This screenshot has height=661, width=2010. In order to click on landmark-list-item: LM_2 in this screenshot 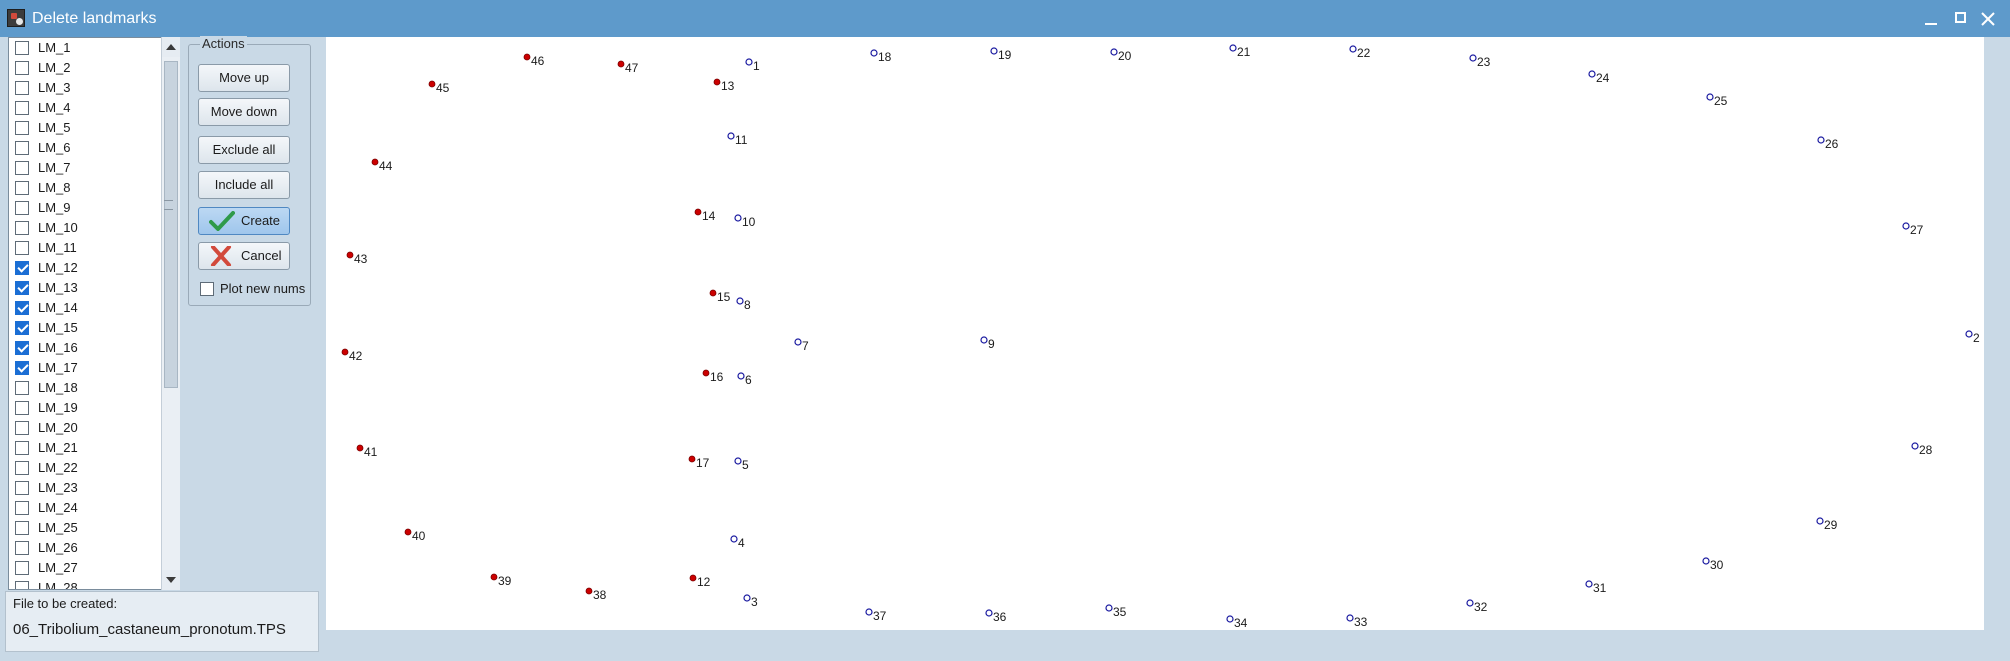, I will do `click(86, 68)`.